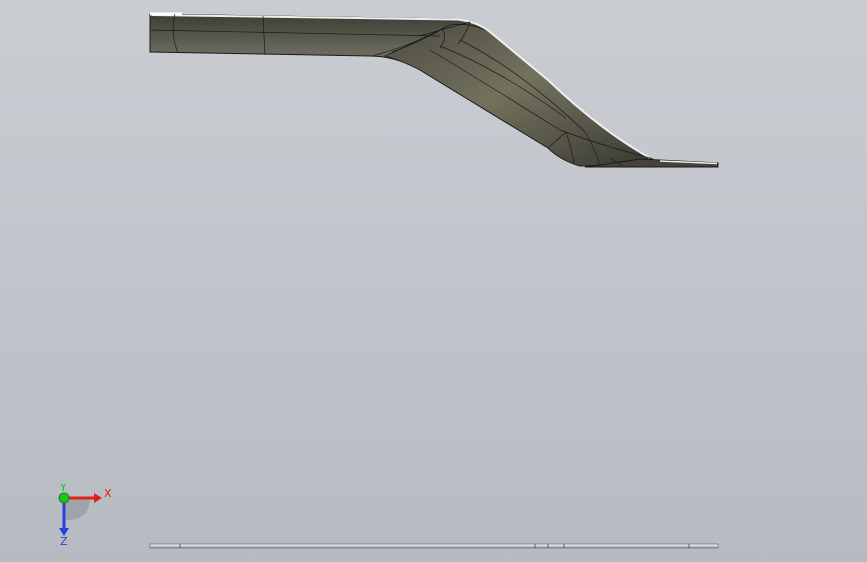 The width and height of the screenshot is (867, 562). I want to click on z-axis-label: Z, so click(64, 540).